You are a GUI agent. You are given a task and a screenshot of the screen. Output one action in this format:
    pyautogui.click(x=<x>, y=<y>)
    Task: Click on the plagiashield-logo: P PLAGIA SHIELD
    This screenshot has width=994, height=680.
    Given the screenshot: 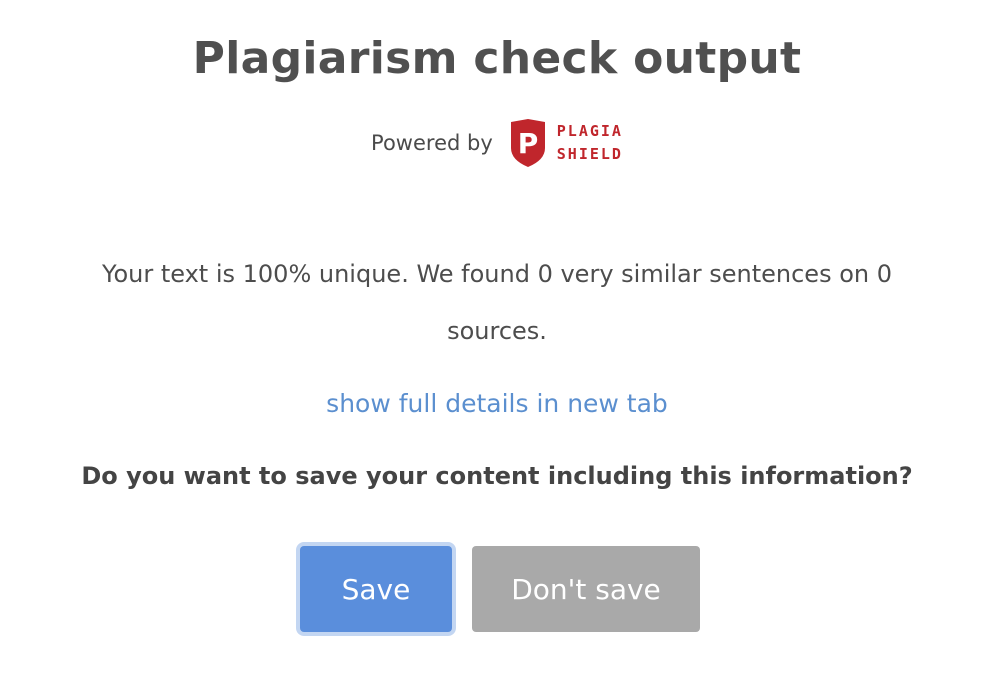 What is the action you would take?
    pyautogui.click(x=565, y=143)
    